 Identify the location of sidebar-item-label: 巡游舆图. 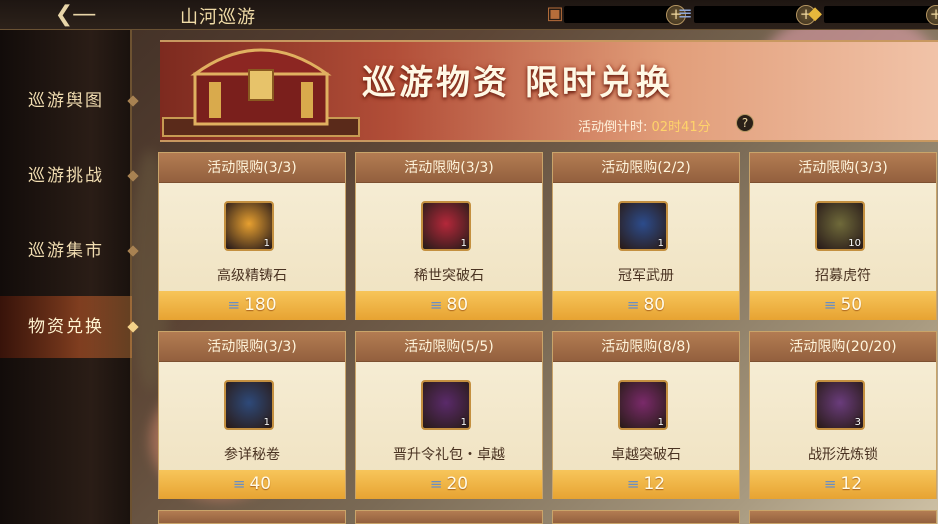
(66, 101).